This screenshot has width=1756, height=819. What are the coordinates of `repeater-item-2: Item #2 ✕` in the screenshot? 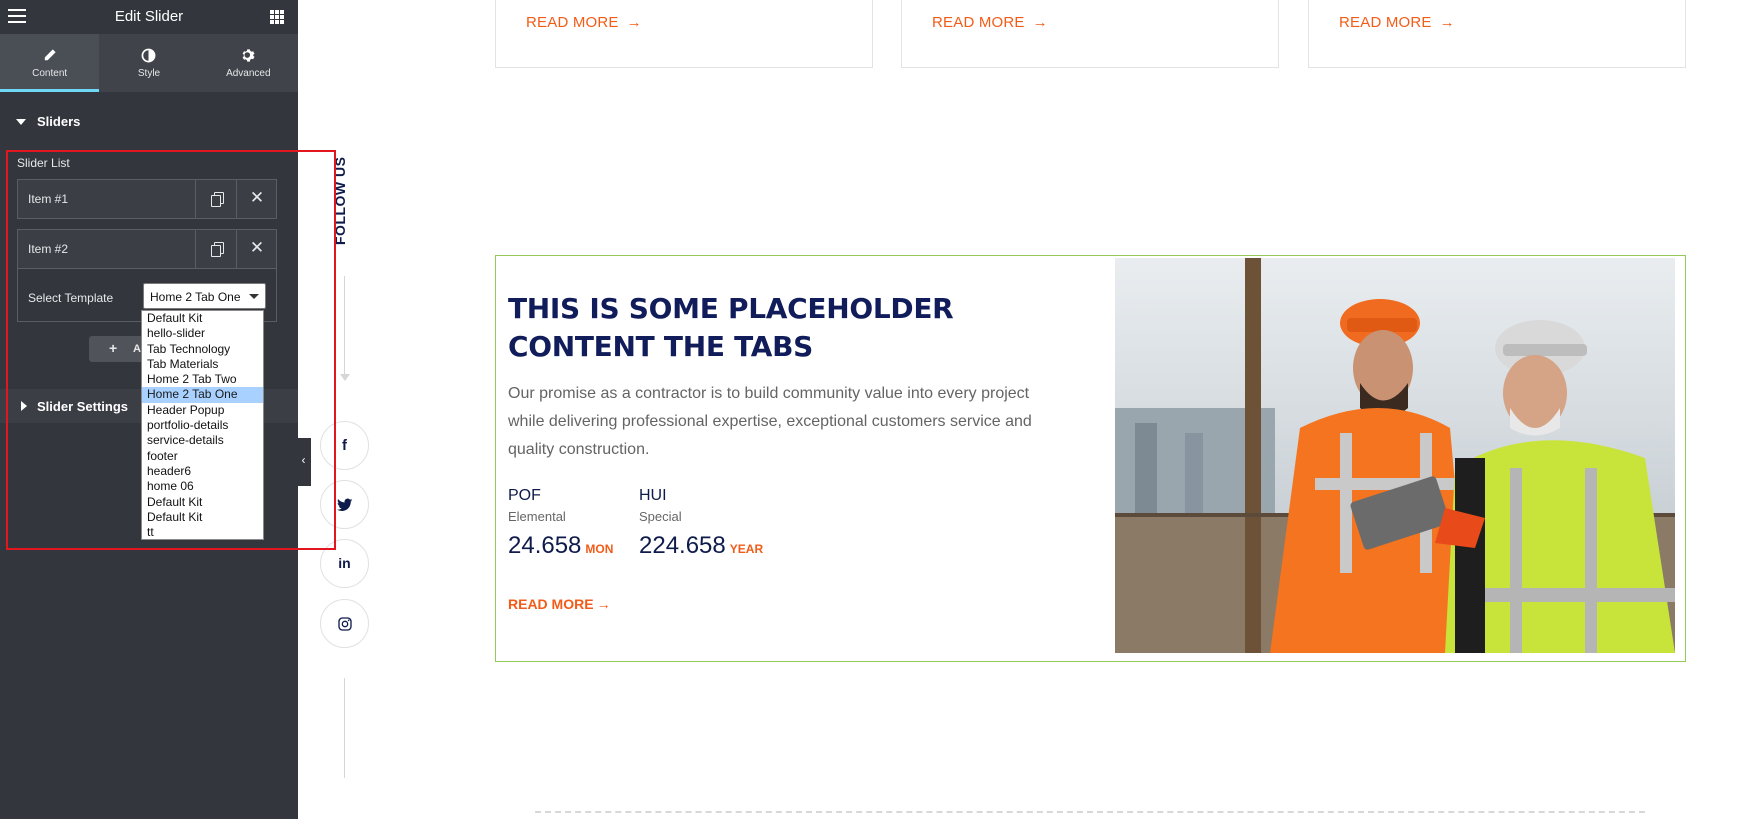 It's located at (147, 249).